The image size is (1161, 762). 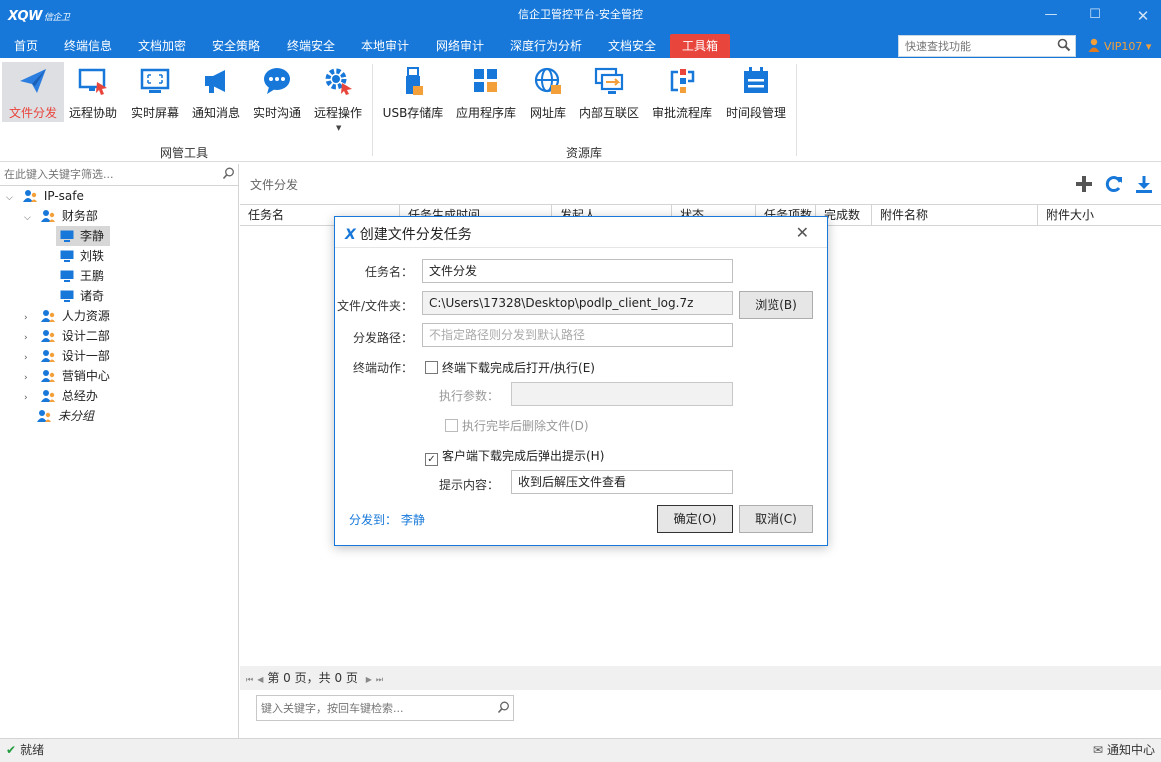 I want to click on vip-account: VIP107 ▾, so click(x=1119, y=45).